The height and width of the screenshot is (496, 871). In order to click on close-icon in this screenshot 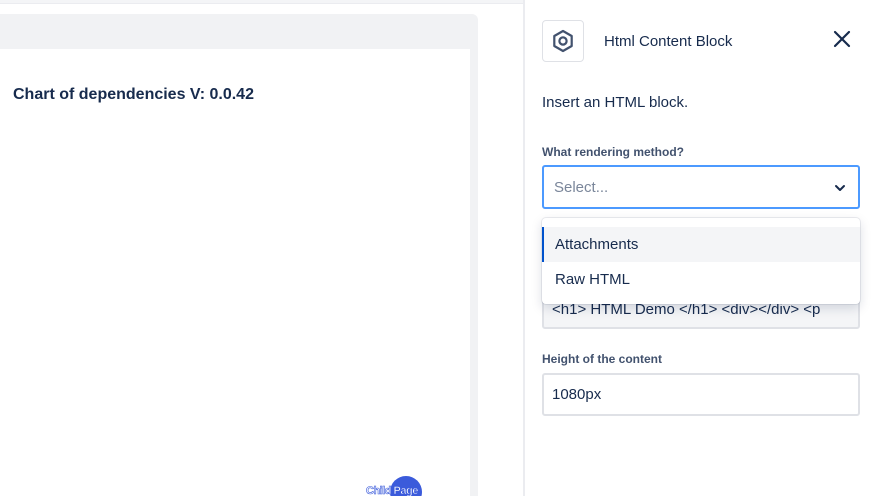, I will do `click(842, 39)`.